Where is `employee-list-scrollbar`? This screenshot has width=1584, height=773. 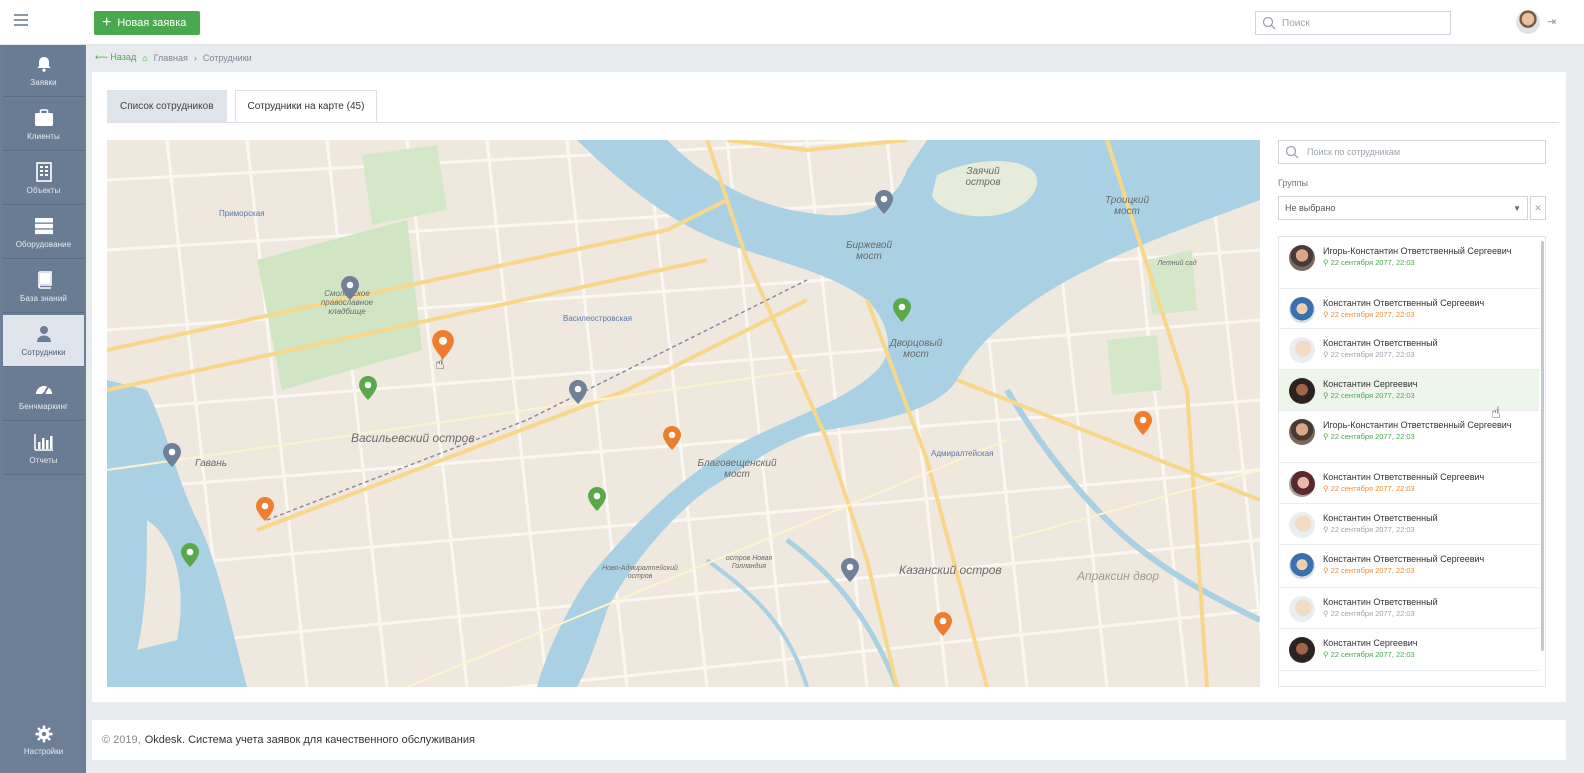 employee-list-scrollbar is located at coordinates (1542, 446).